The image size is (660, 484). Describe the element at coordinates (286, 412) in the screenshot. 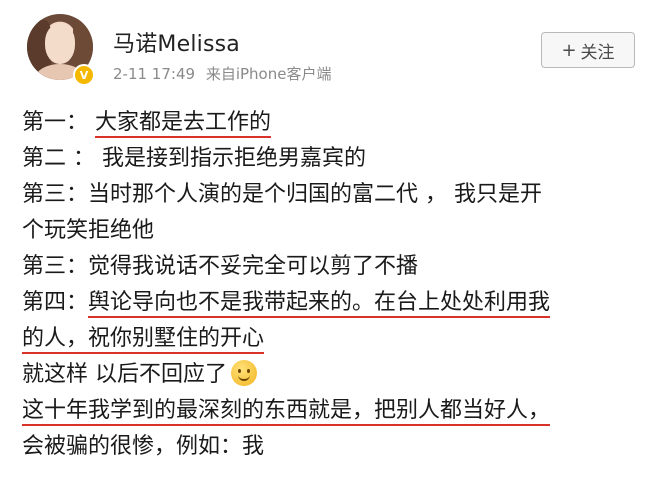

I see `underlined-text: 这十年我学到的最深刻的东西就是，把别人都当好人，` at that location.